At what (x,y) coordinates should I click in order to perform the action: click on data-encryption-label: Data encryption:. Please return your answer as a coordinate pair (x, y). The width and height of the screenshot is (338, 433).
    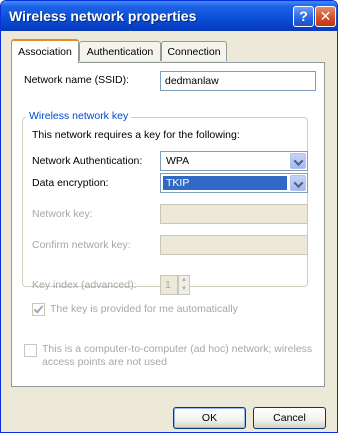
    Looking at the image, I should click on (70, 183).